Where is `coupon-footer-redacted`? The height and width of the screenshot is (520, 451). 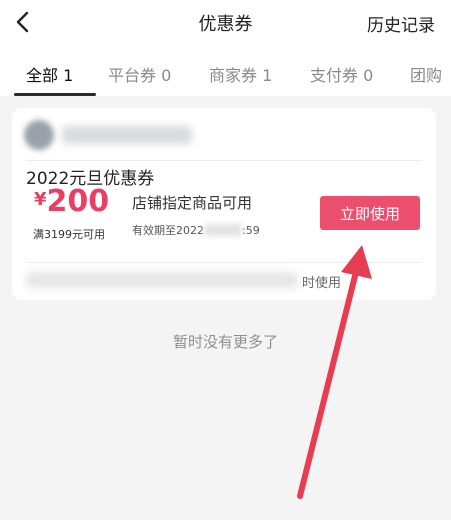 coupon-footer-redacted is located at coordinates (162, 280).